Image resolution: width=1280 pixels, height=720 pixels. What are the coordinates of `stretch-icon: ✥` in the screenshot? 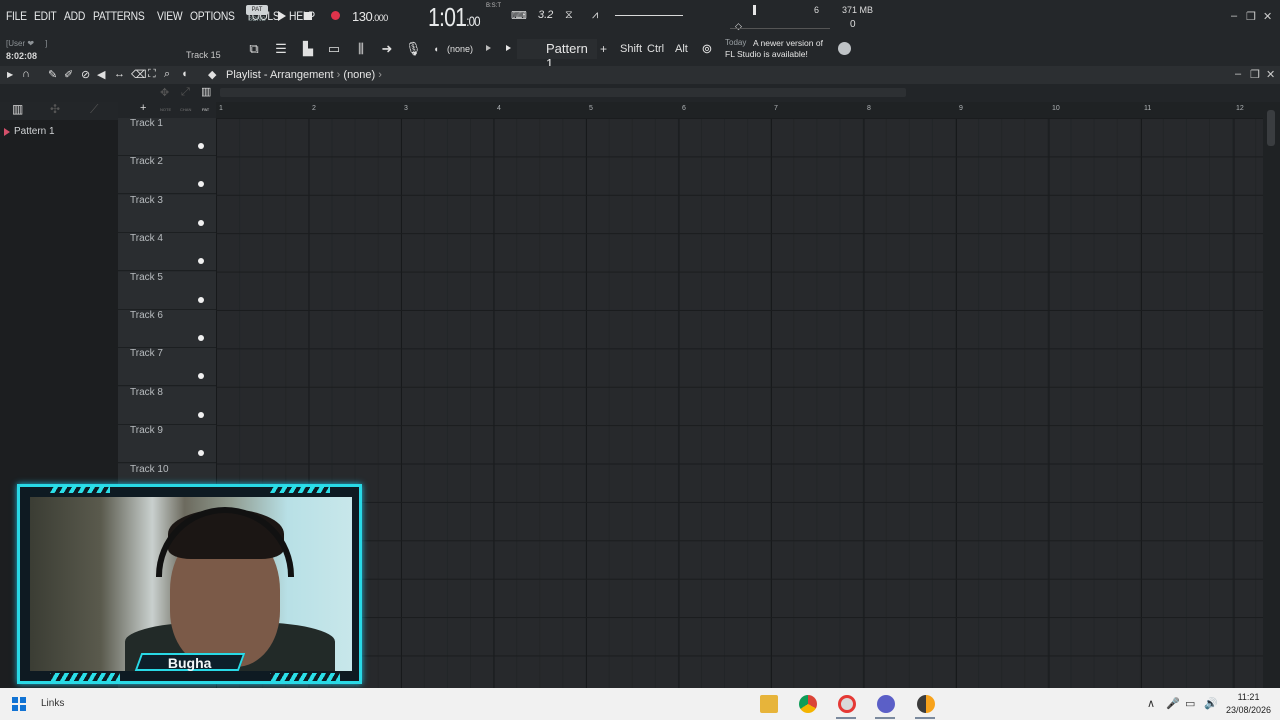 It's located at (164, 92).